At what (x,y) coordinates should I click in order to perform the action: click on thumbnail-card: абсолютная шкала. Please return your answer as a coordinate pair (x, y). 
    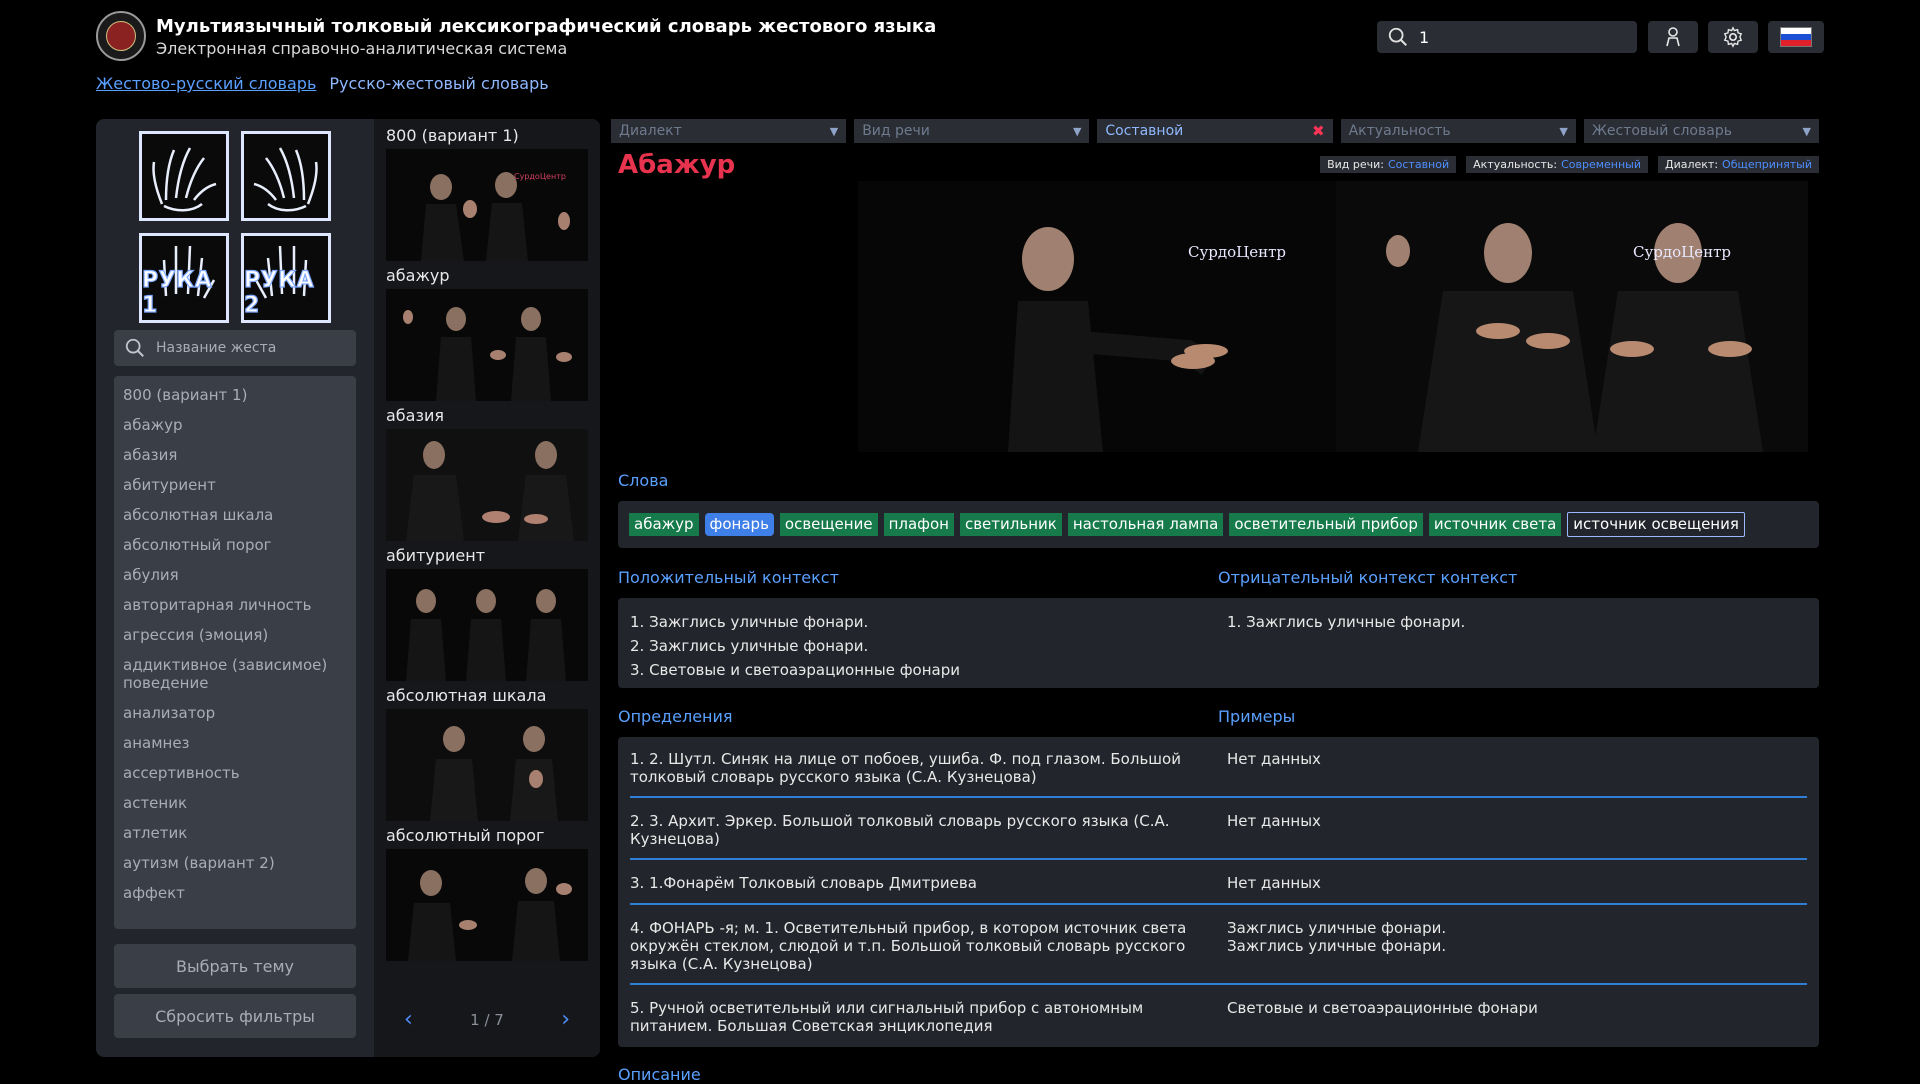
    Looking at the image, I should click on (487, 753).